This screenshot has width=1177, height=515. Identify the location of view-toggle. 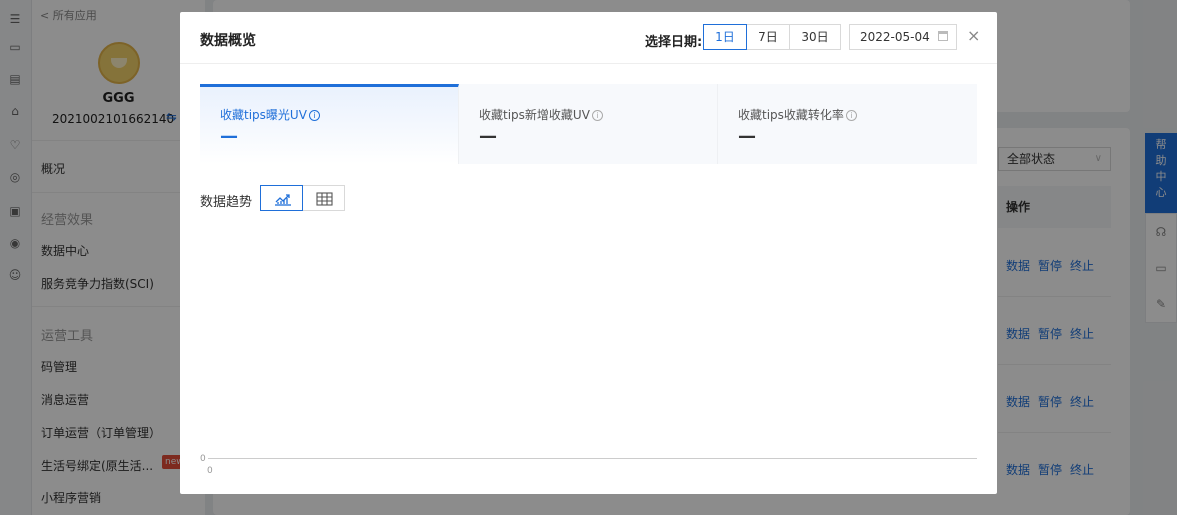
(302, 198).